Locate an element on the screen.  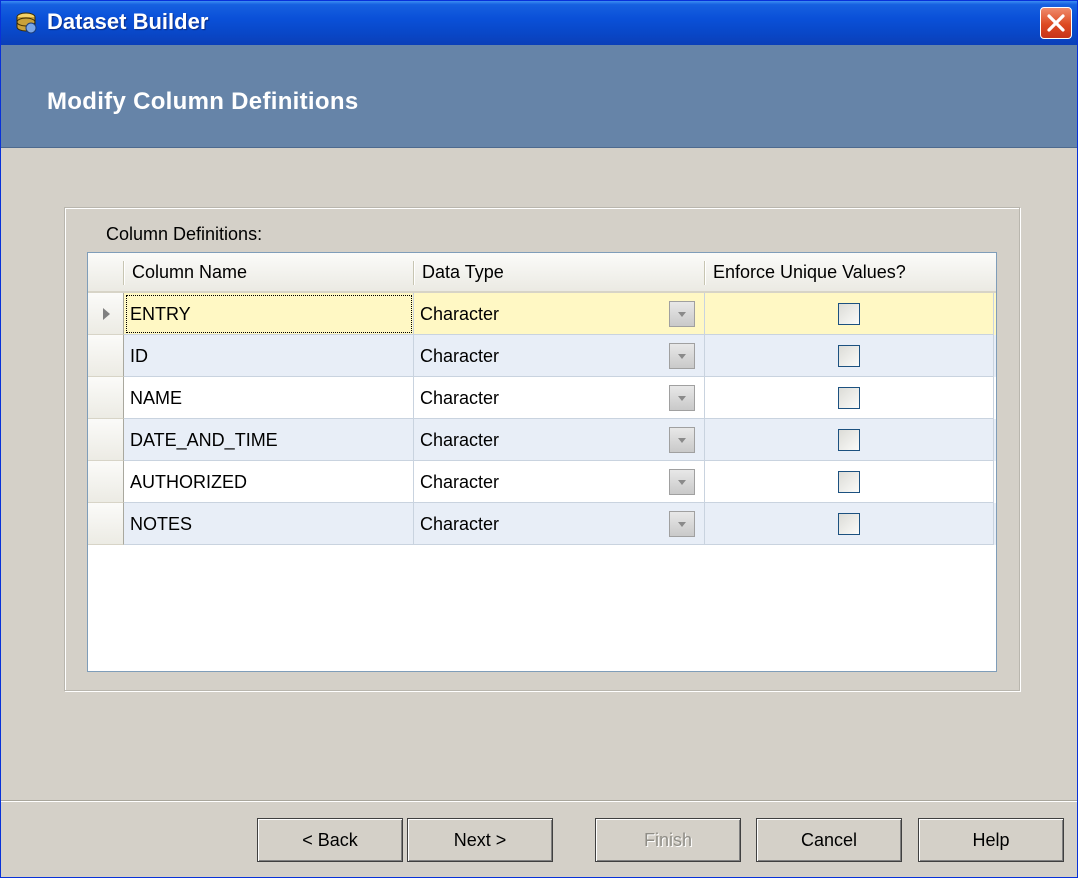
column-name-cell: NAME is located at coordinates (269, 398).